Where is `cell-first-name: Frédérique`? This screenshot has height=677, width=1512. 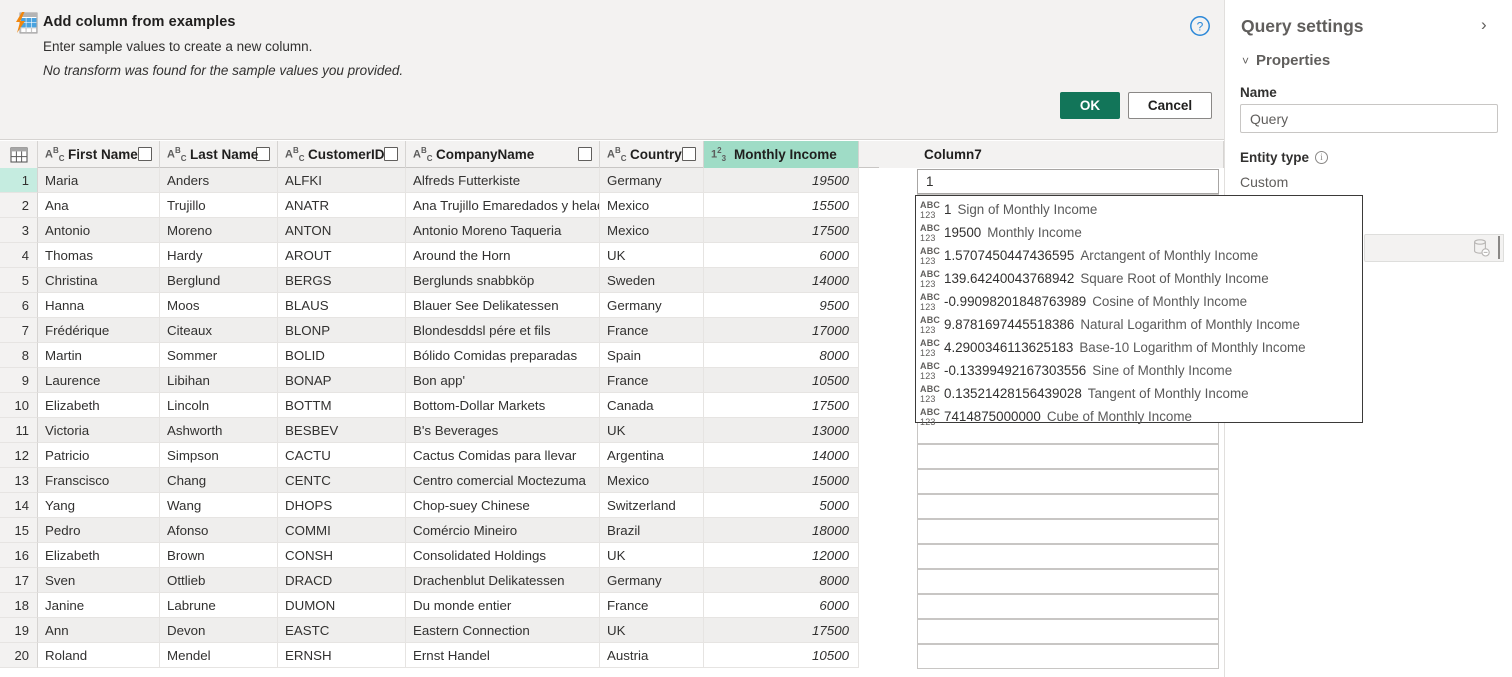 cell-first-name: Frédérique is located at coordinates (99, 330).